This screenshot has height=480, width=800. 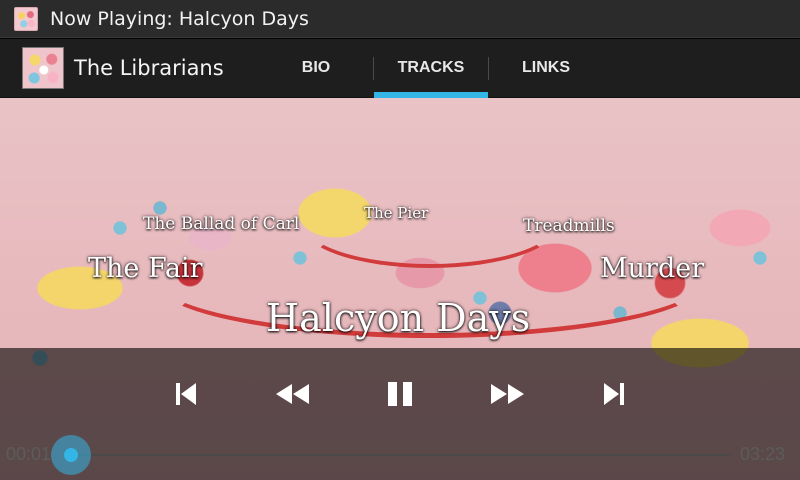 What do you see at coordinates (398, 318) in the screenshot?
I see `track-halcyon-days-now-playing: Halcyon Days` at bounding box center [398, 318].